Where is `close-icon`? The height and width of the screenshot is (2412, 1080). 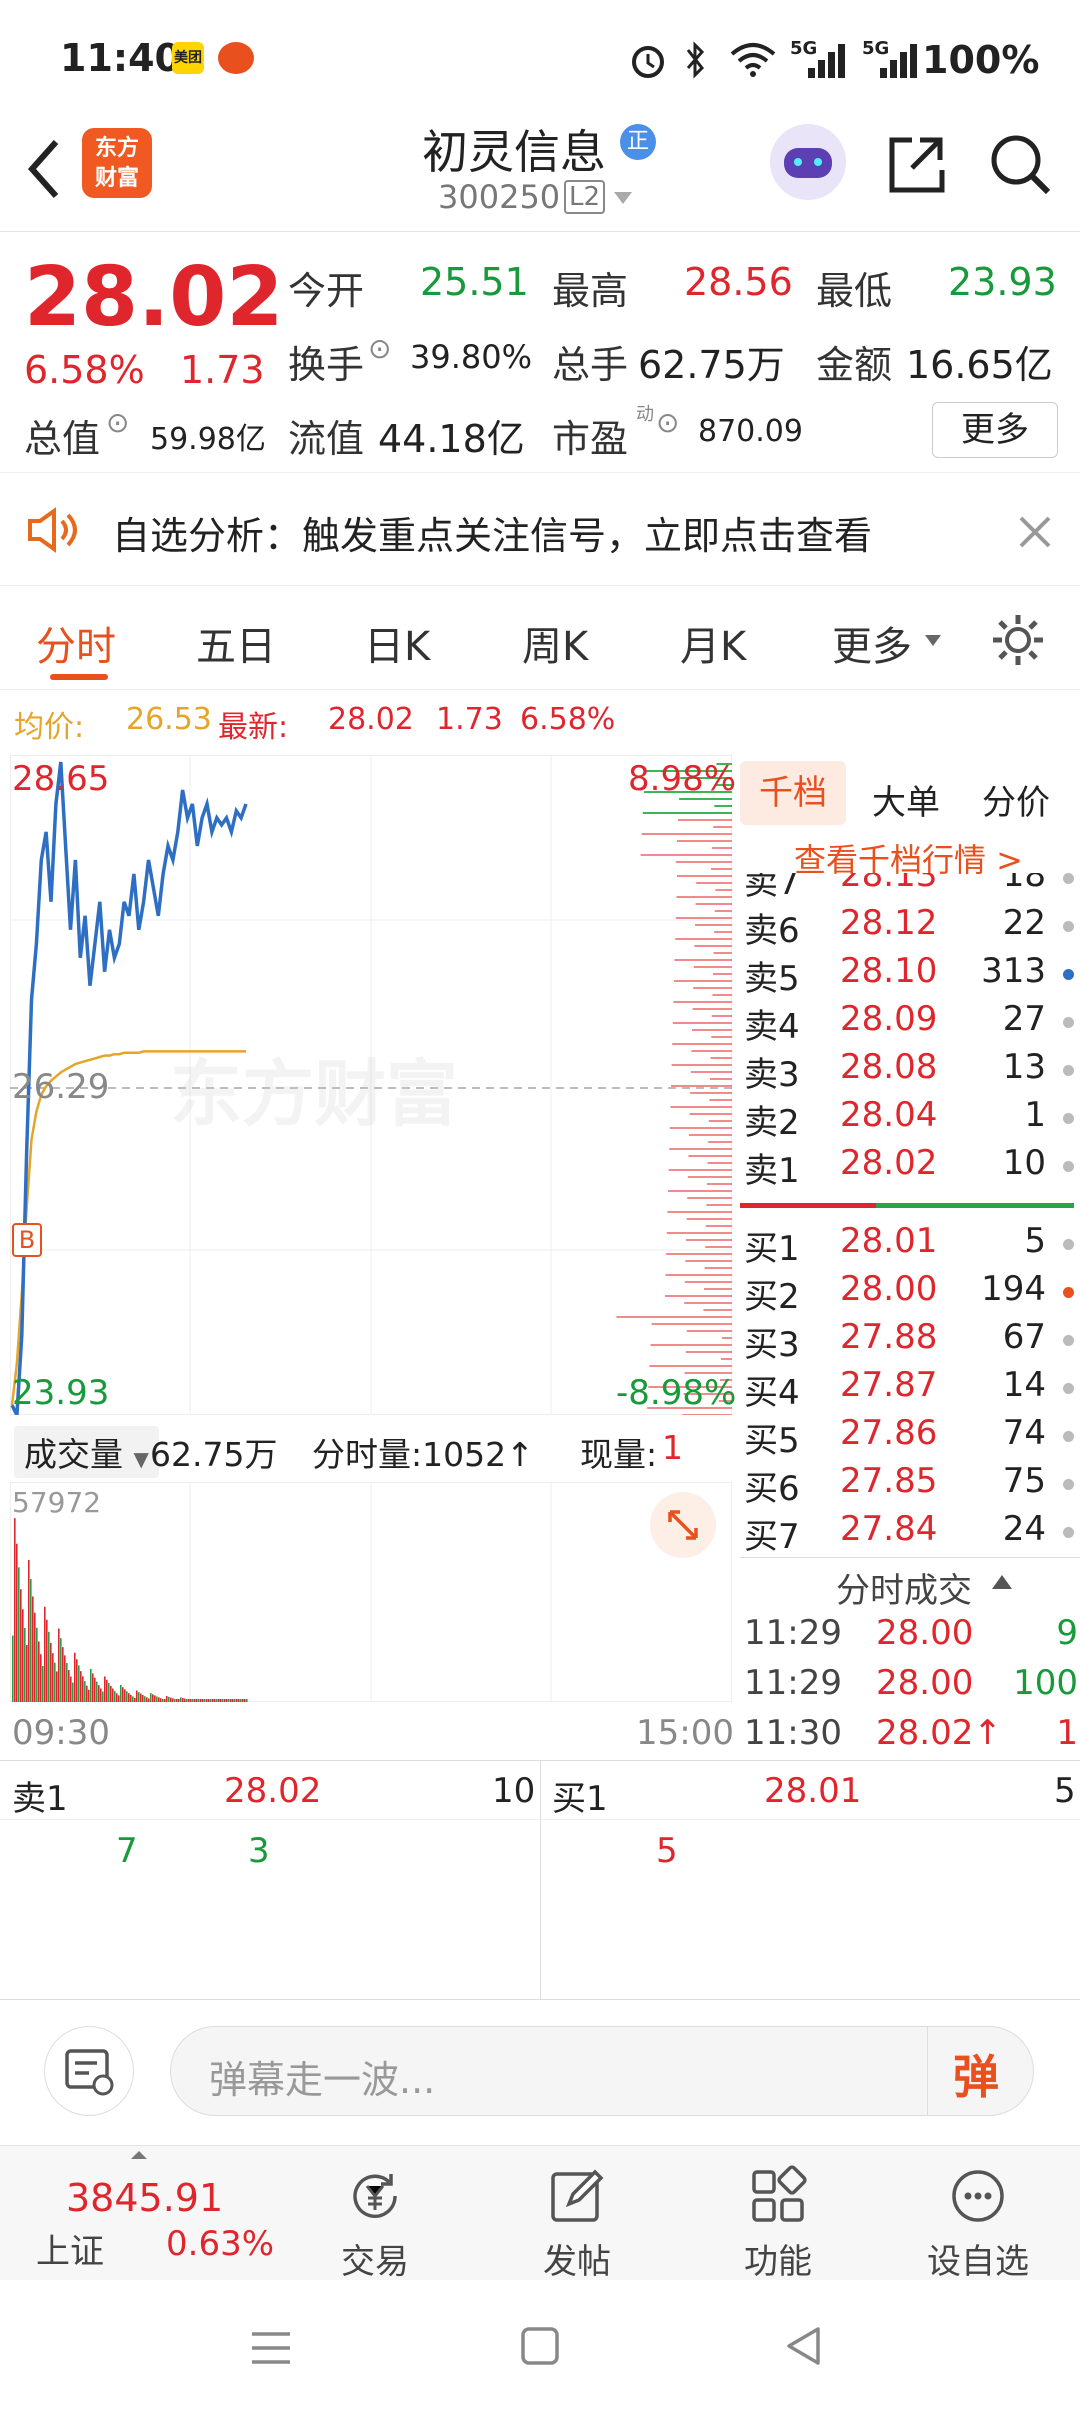 close-icon is located at coordinates (1035, 532).